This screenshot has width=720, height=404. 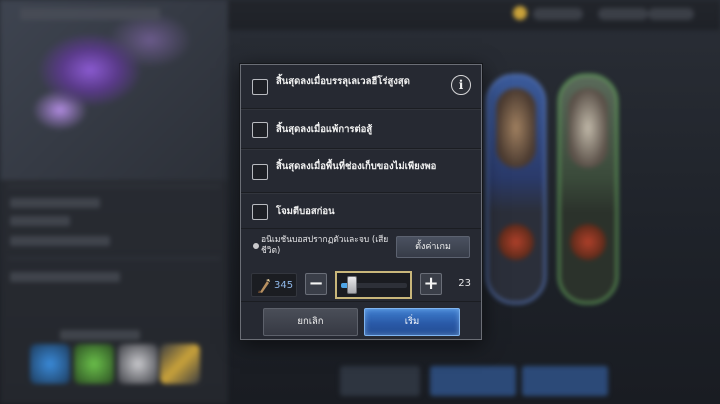 What do you see at coordinates (305, 211) in the screenshot?
I see `option-label: โจมตีบอสก่อน` at bounding box center [305, 211].